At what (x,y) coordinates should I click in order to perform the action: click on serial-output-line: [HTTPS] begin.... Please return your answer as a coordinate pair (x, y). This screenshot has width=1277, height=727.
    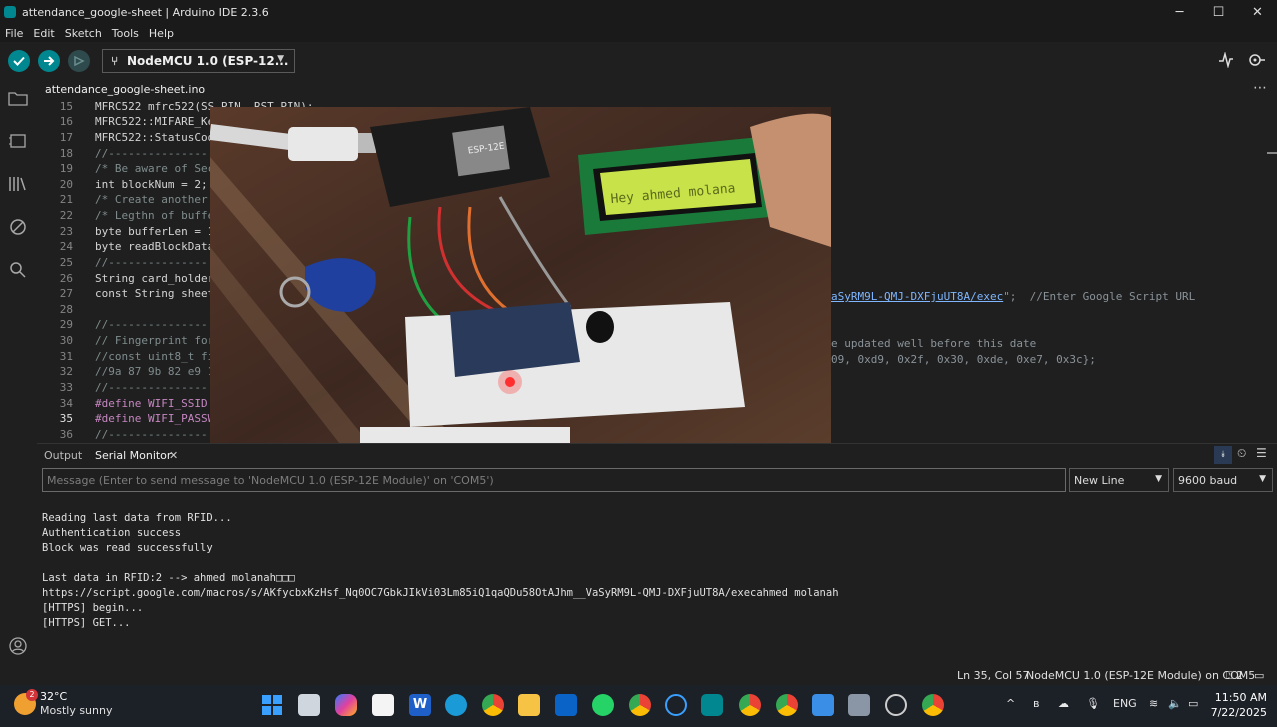
    Looking at the image, I should click on (93, 608).